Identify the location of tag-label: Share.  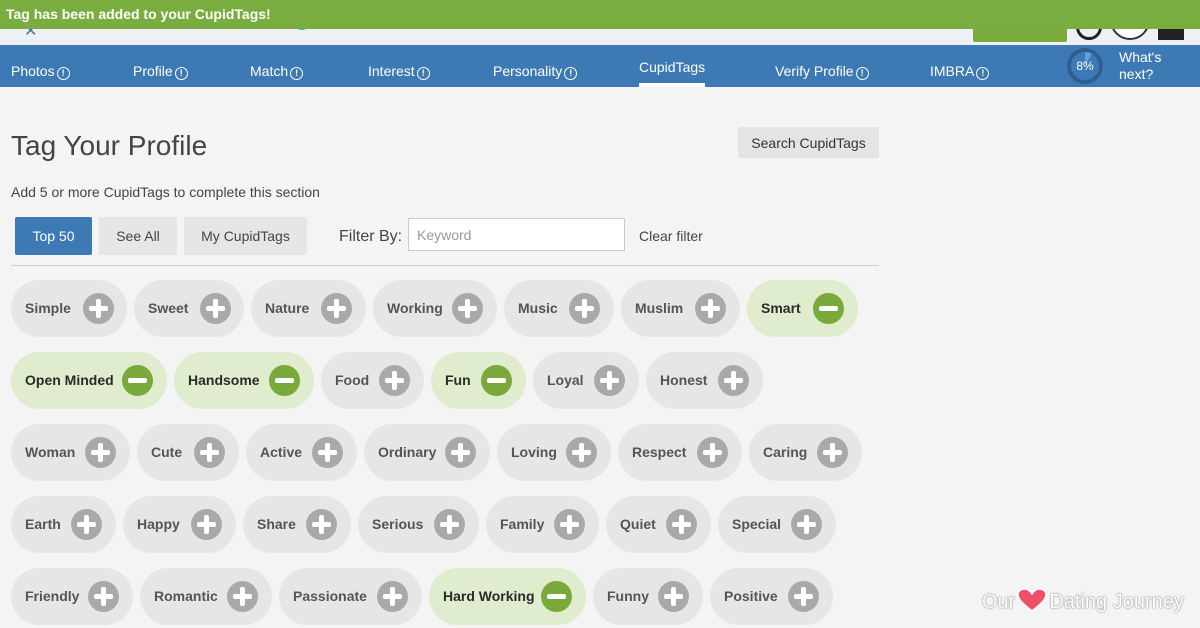
(276, 524).